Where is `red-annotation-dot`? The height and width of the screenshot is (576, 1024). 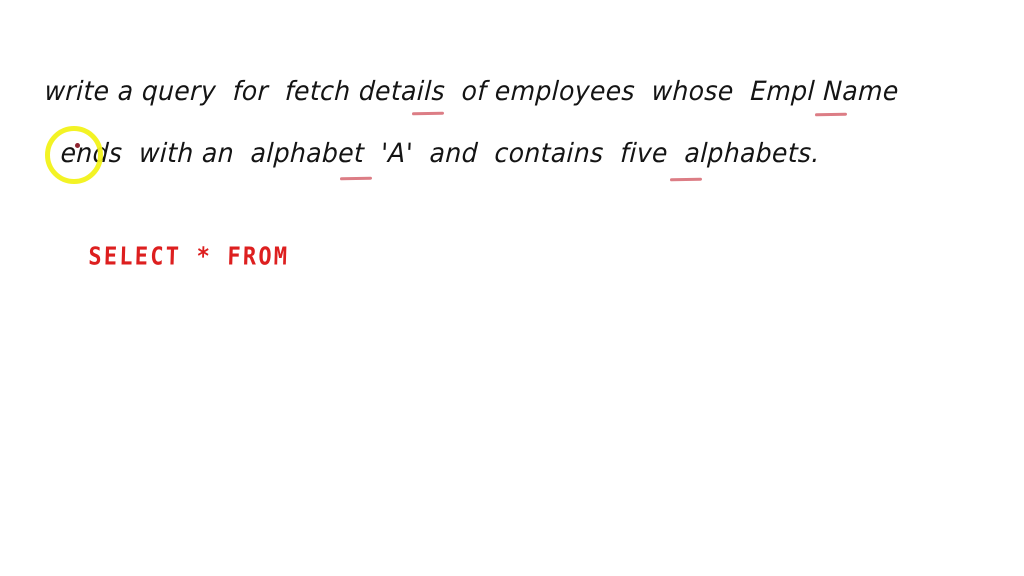
red-annotation-dot is located at coordinates (77, 145).